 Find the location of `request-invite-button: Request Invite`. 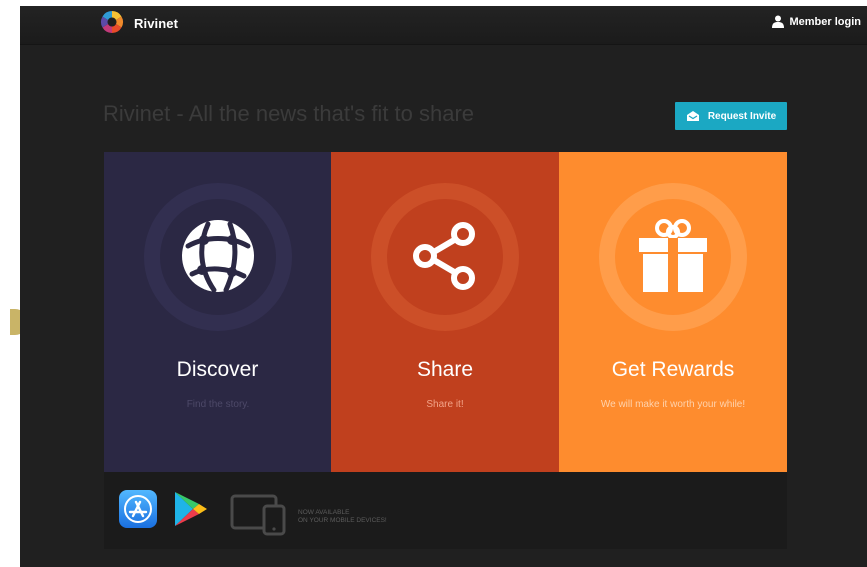

request-invite-button: Request Invite is located at coordinates (731, 116).